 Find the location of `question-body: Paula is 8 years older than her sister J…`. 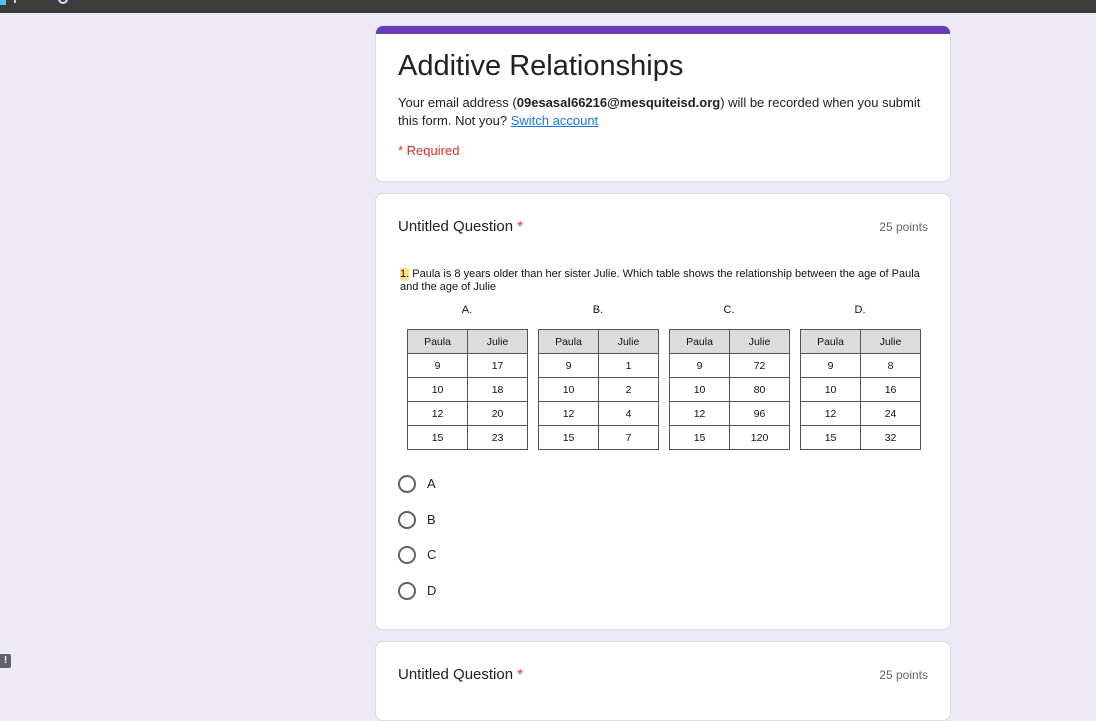

question-body: Paula is 8 years older than her sister J… is located at coordinates (660, 280).